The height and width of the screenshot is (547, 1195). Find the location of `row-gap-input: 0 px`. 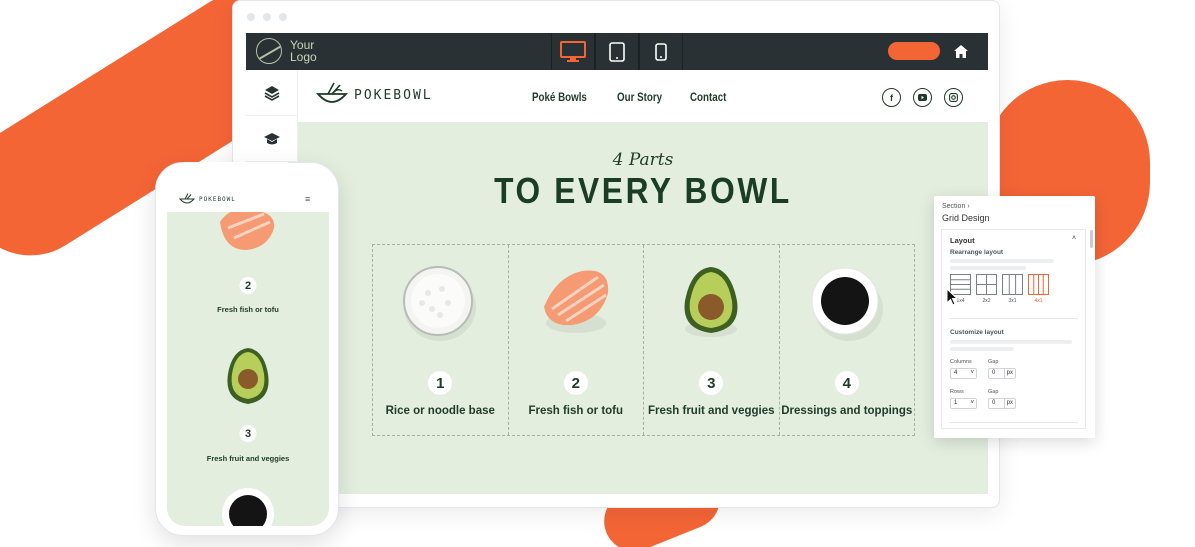

row-gap-input: 0 px is located at coordinates (1002, 403).